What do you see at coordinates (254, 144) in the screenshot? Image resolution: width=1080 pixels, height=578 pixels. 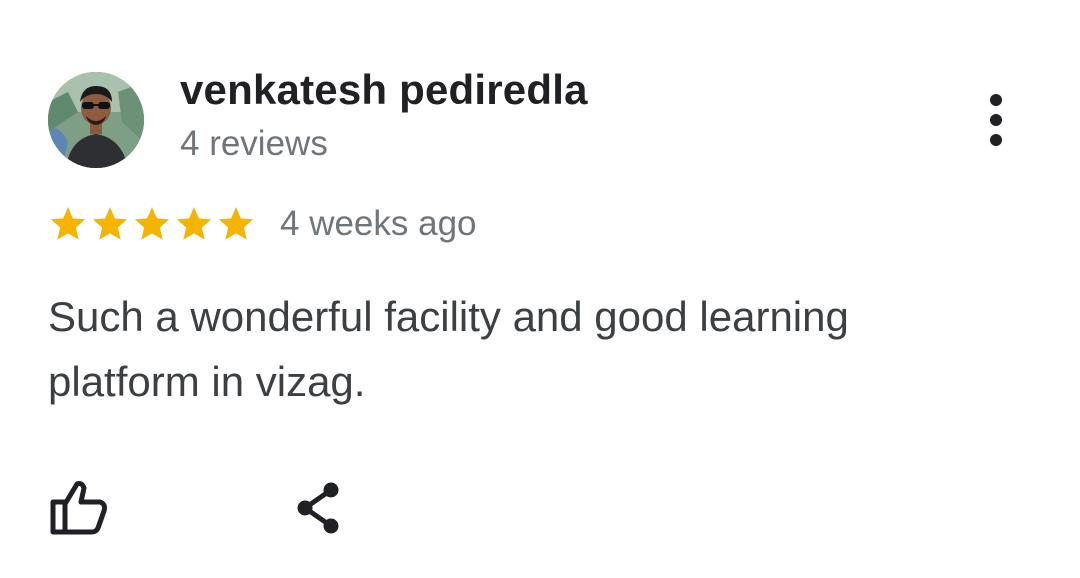 I see `review-count: 4 reviews` at bounding box center [254, 144].